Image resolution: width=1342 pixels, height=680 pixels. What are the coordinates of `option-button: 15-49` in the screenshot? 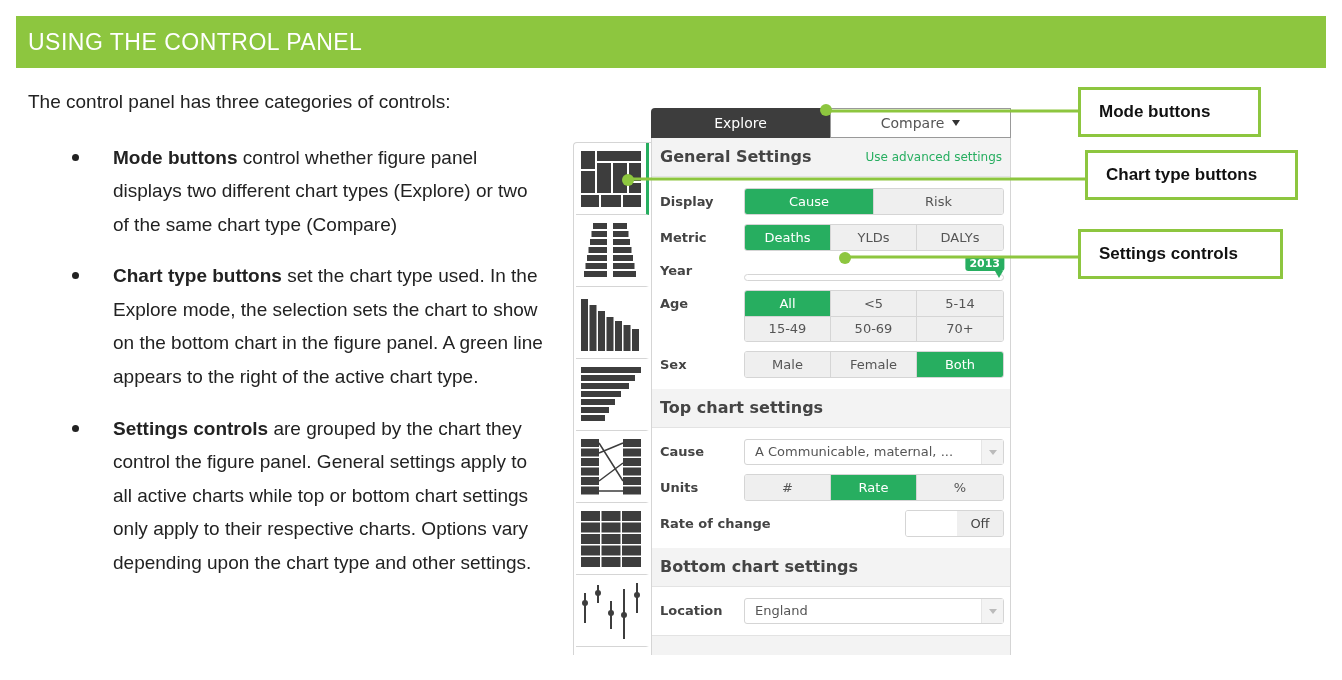 It's located at (788, 328).